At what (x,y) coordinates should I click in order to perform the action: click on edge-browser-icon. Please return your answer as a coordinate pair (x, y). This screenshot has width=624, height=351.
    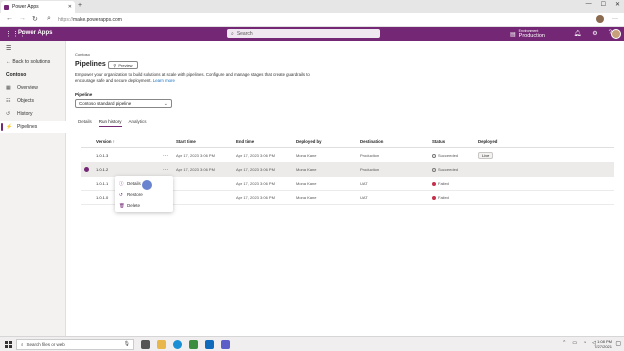
    Looking at the image, I should click on (177, 344).